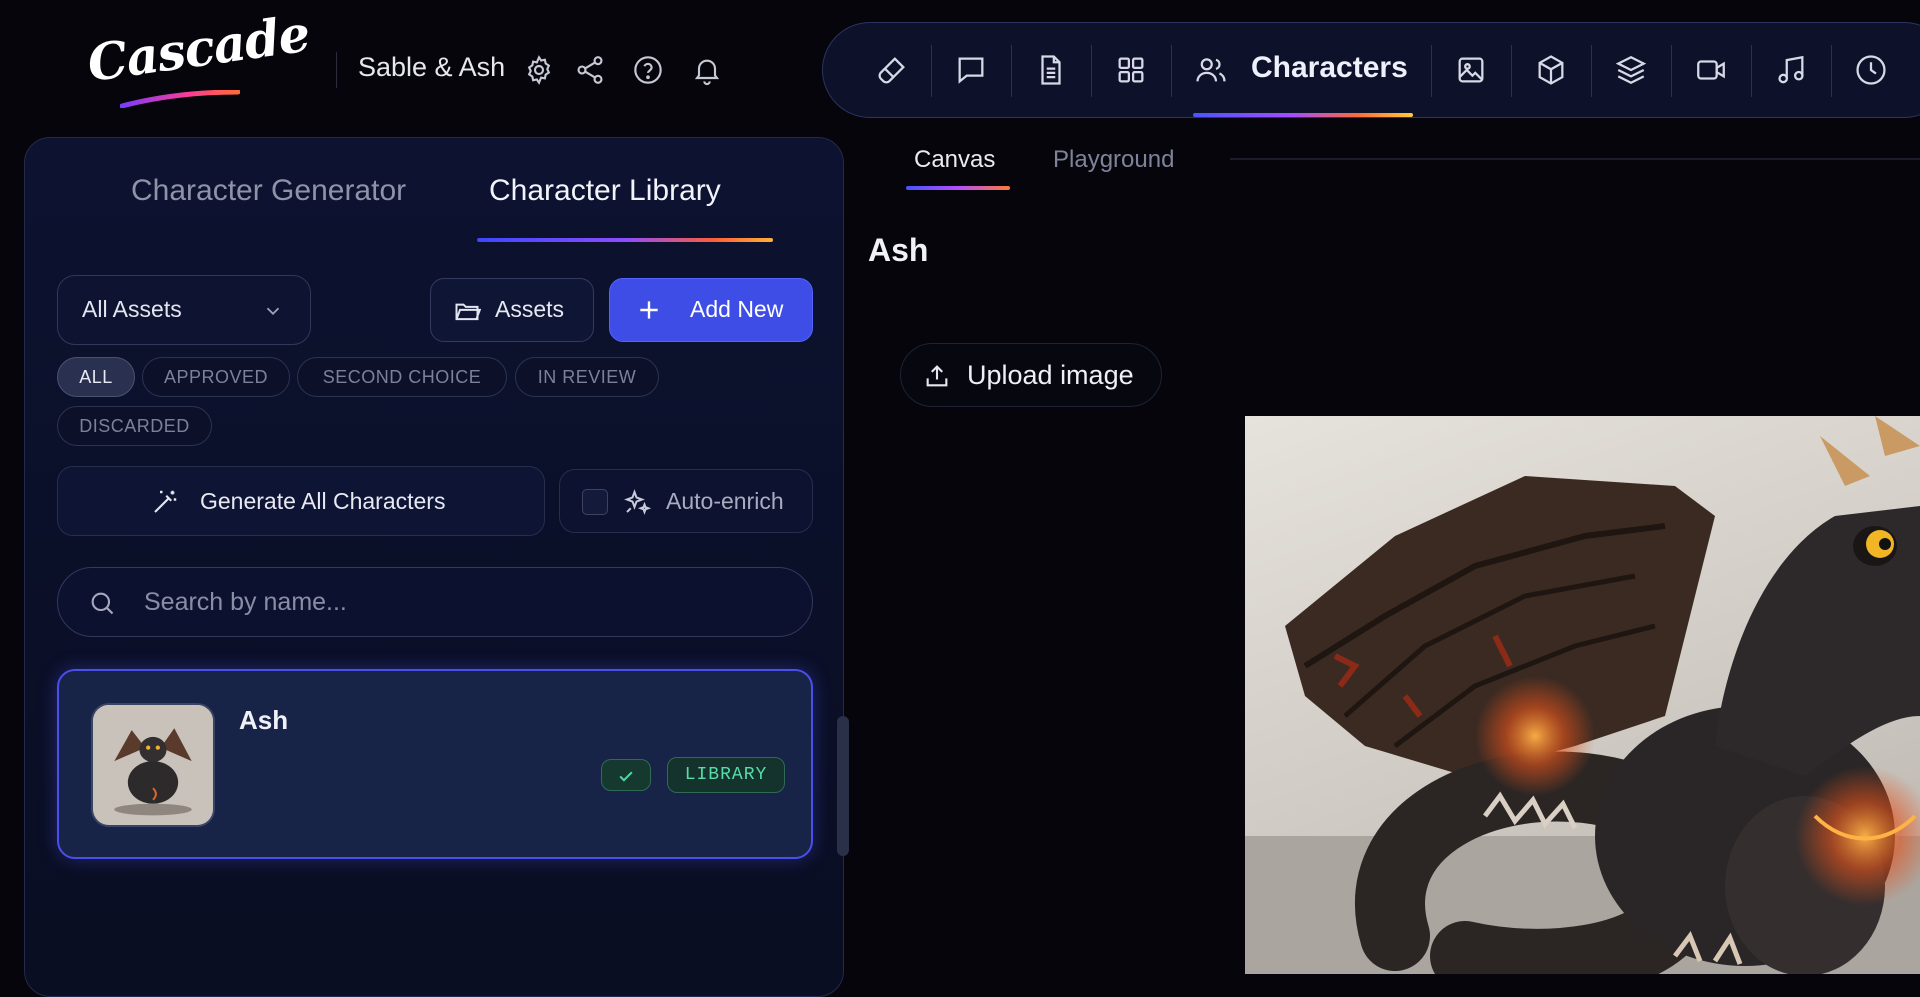 This screenshot has height=997, width=1920. Describe the element at coordinates (637, 502) in the screenshot. I see `sparkles-icon` at that location.